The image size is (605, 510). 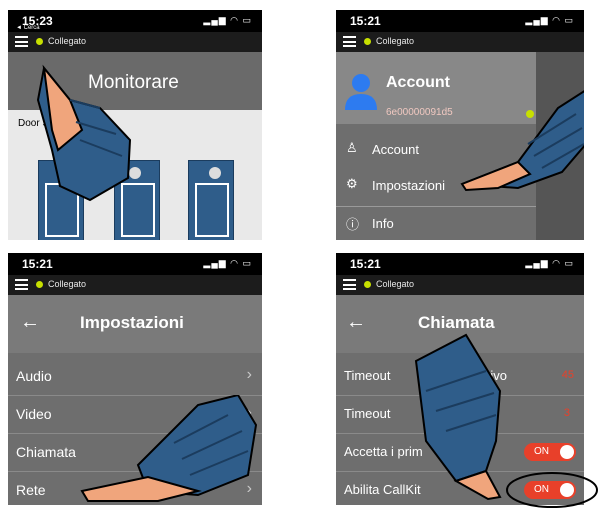 What do you see at coordinates (419, 112) in the screenshot?
I see `device-id: 6e00000091d5` at bounding box center [419, 112].